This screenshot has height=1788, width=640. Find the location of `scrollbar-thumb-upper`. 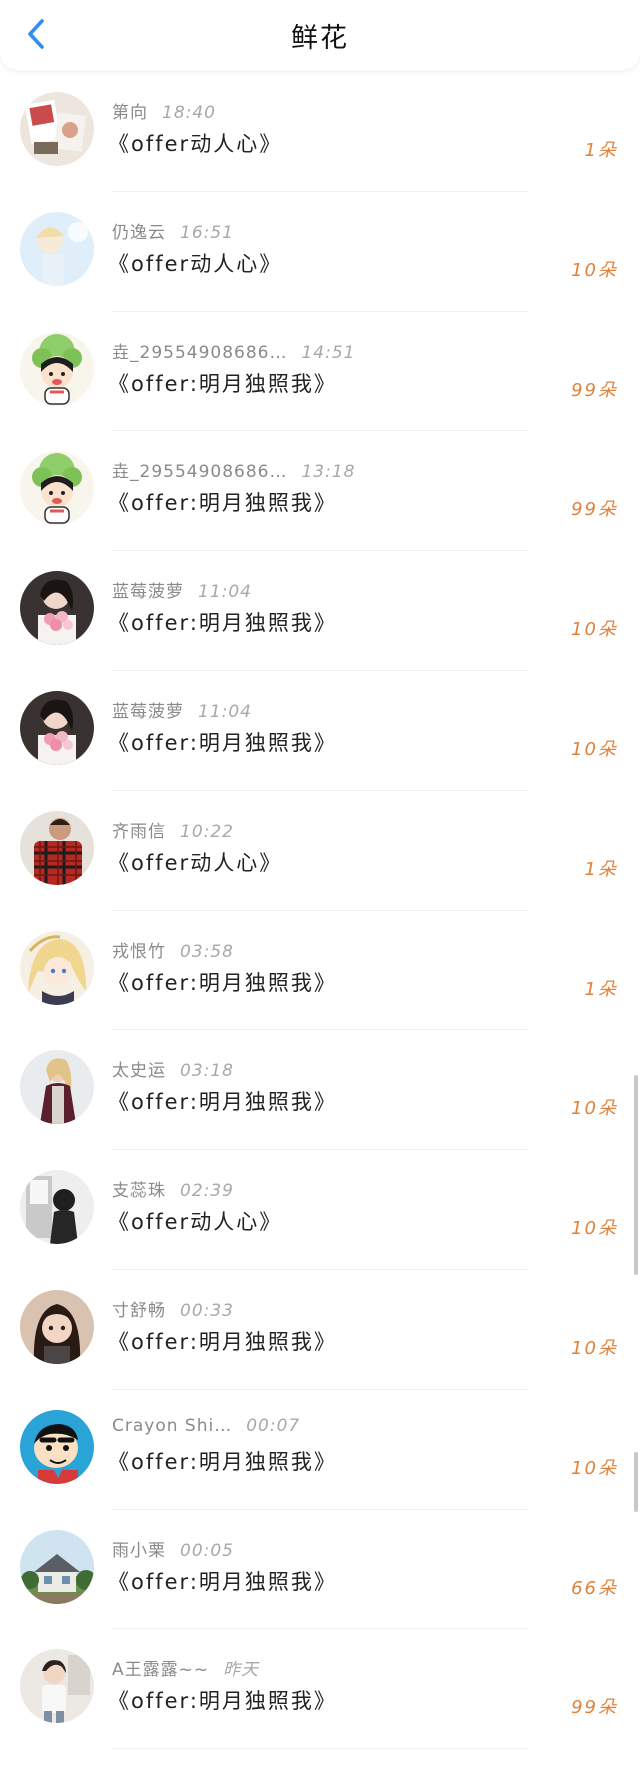

scrollbar-thumb-upper is located at coordinates (636, 1175).